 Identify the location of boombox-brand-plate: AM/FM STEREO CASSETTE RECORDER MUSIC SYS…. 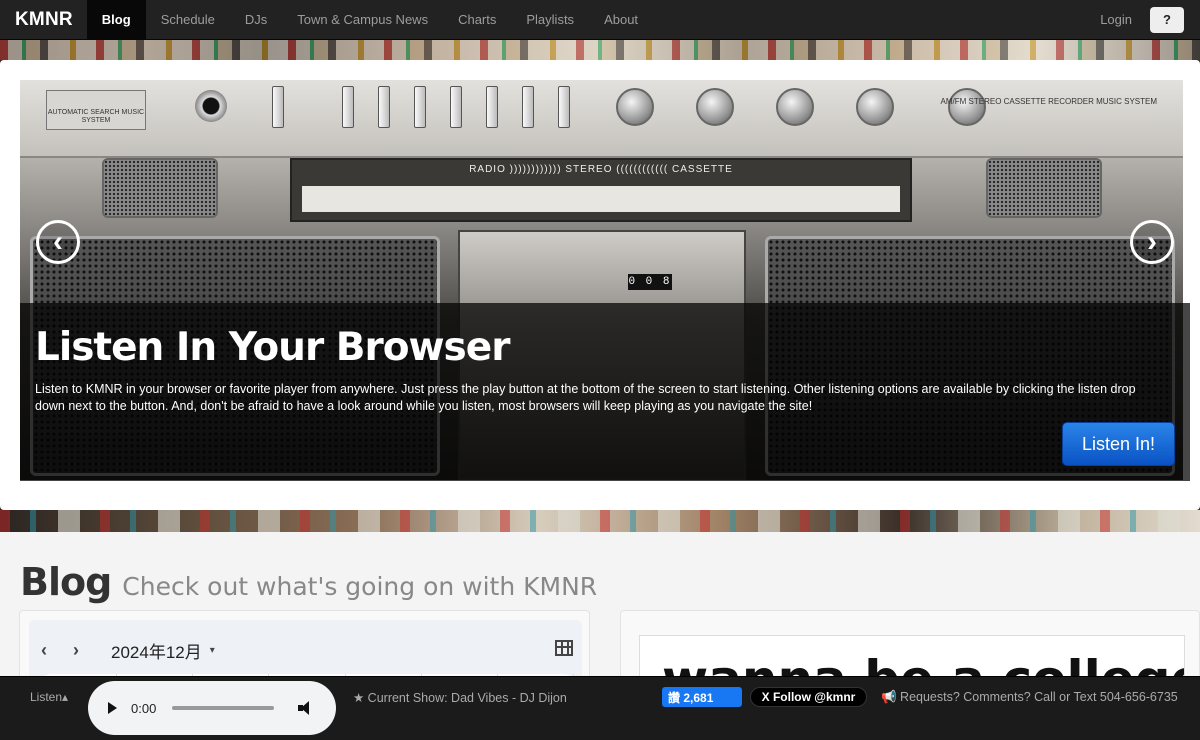
(1048, 101).